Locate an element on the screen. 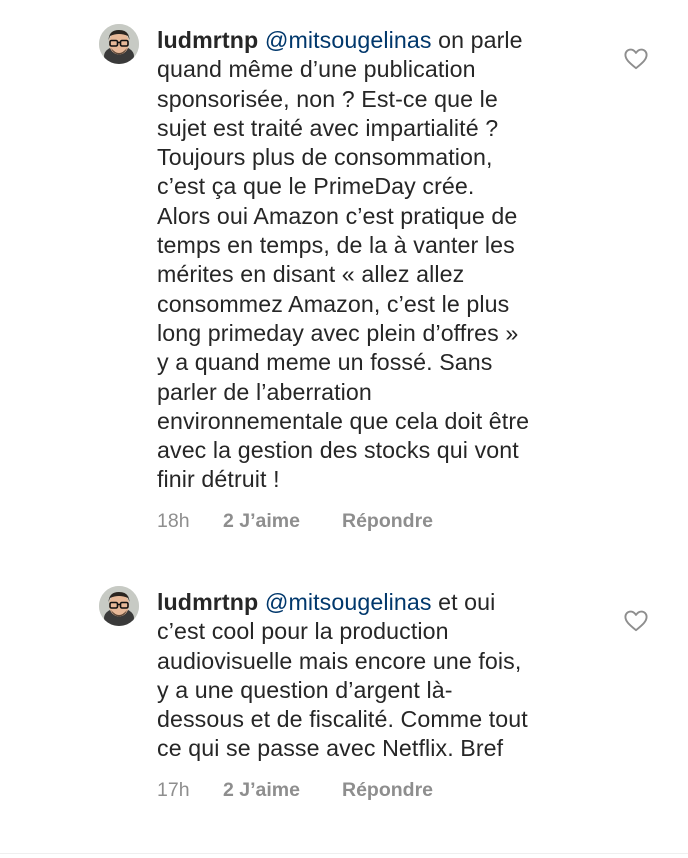  timestamp: 17h is located at coordinates (173, 790).